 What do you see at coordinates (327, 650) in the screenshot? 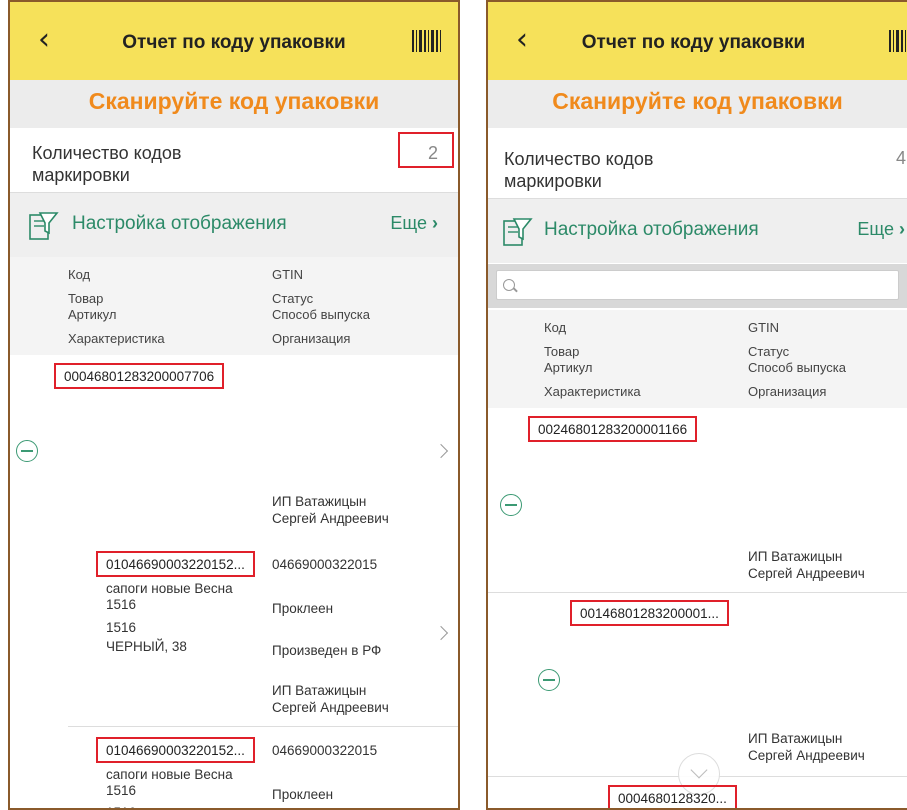
I see `item-emission: Произведен в РФ` at bounding box center [327, 650].